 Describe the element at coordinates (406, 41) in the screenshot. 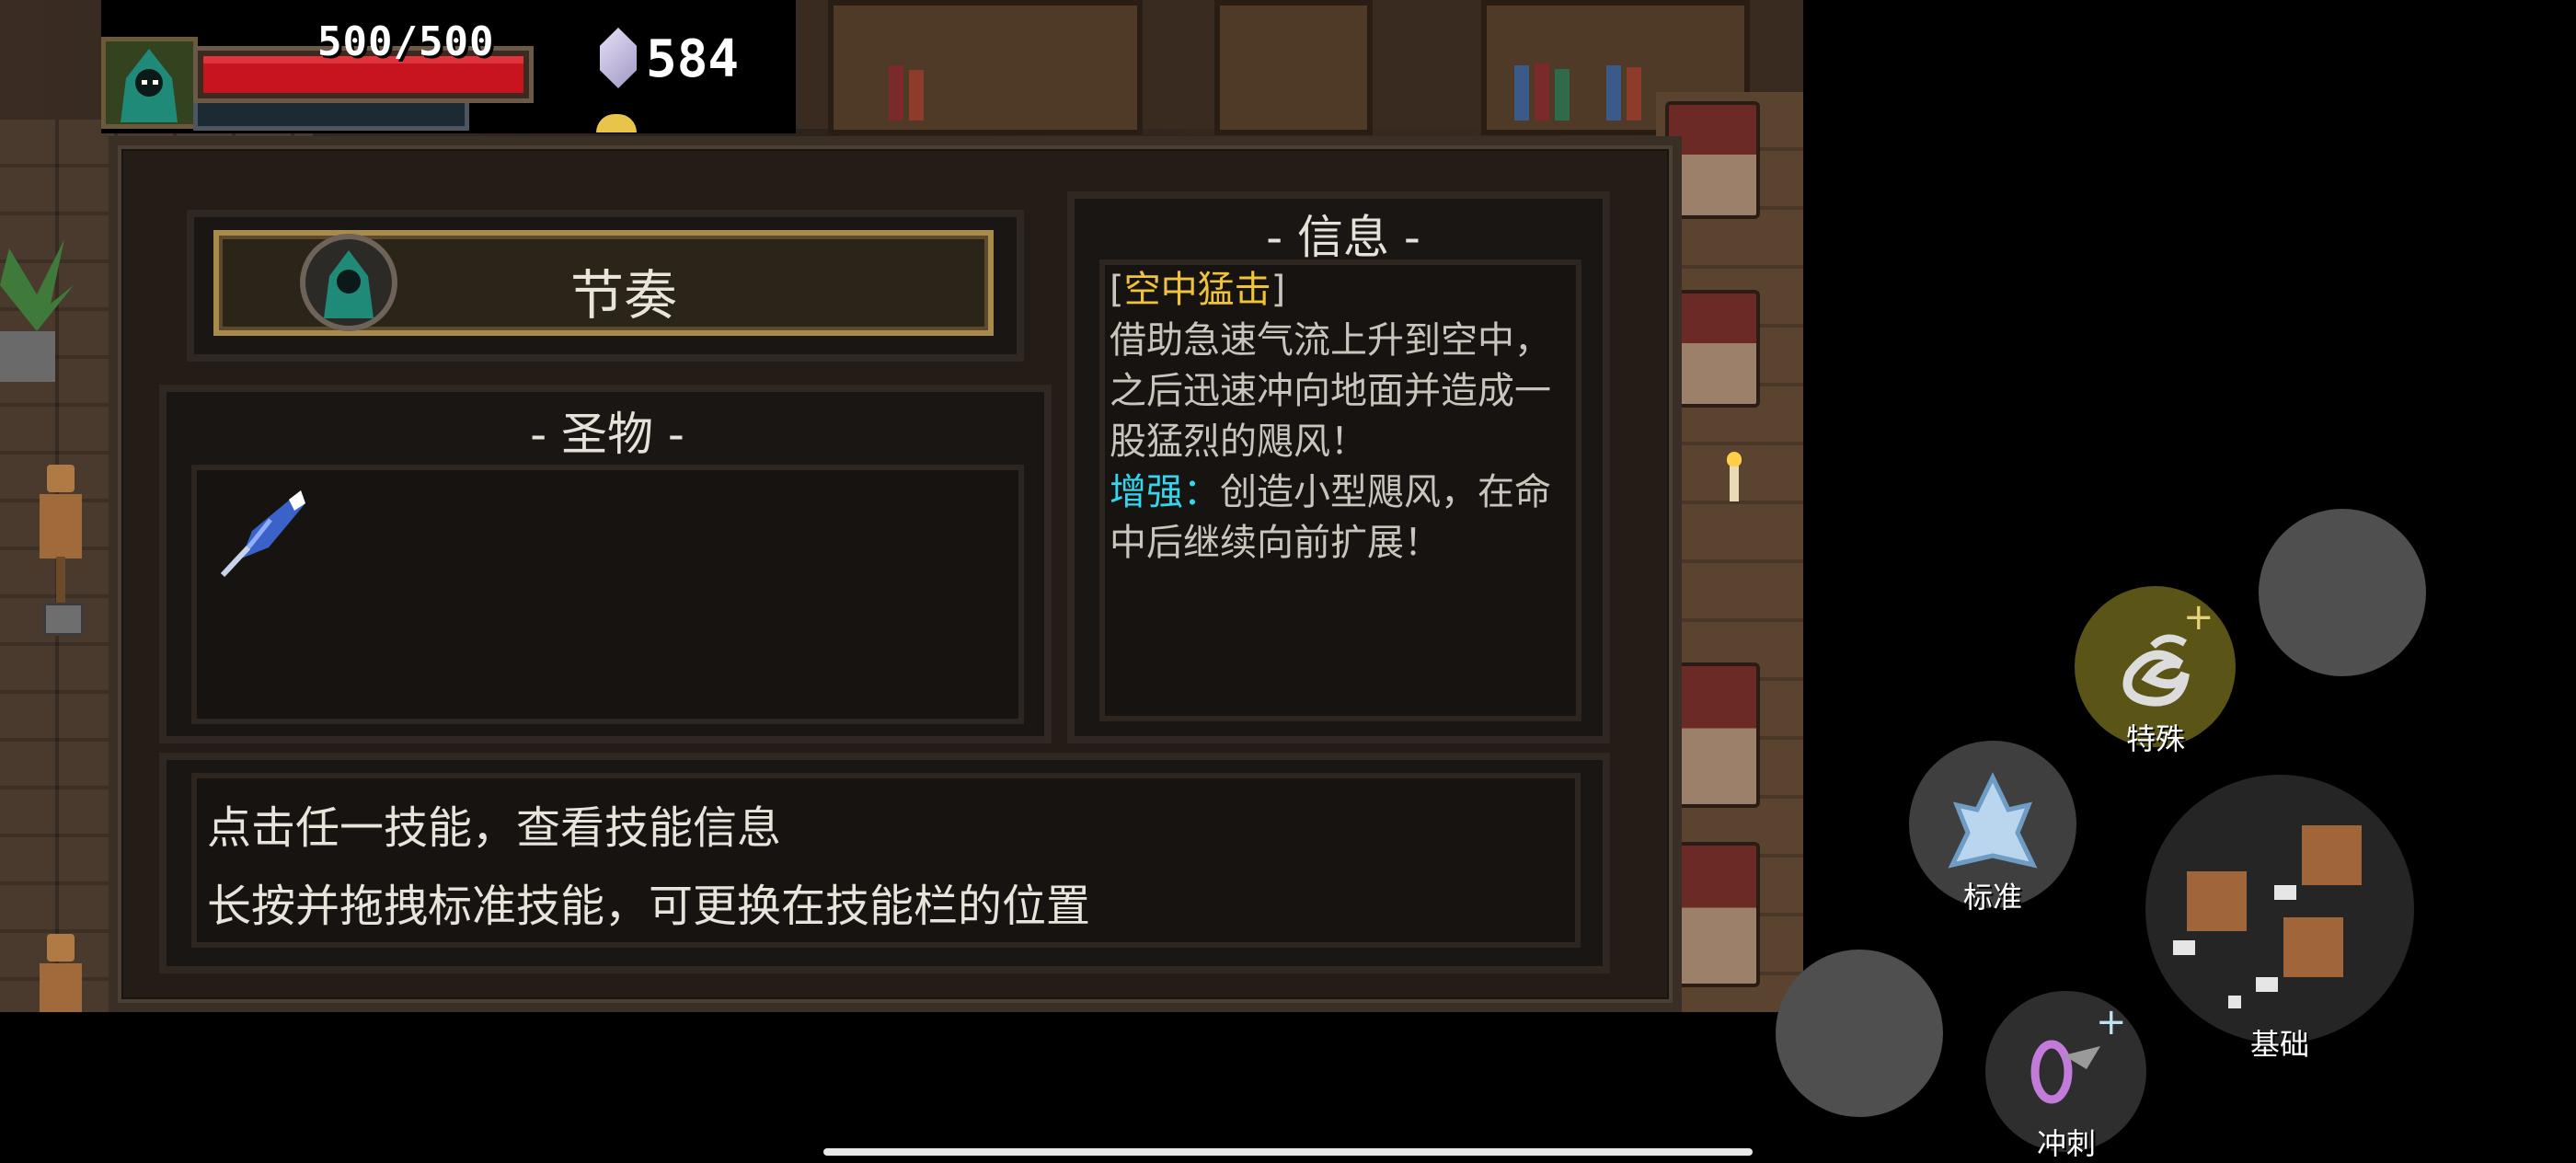

I see `health-text: 500/500` at that location.